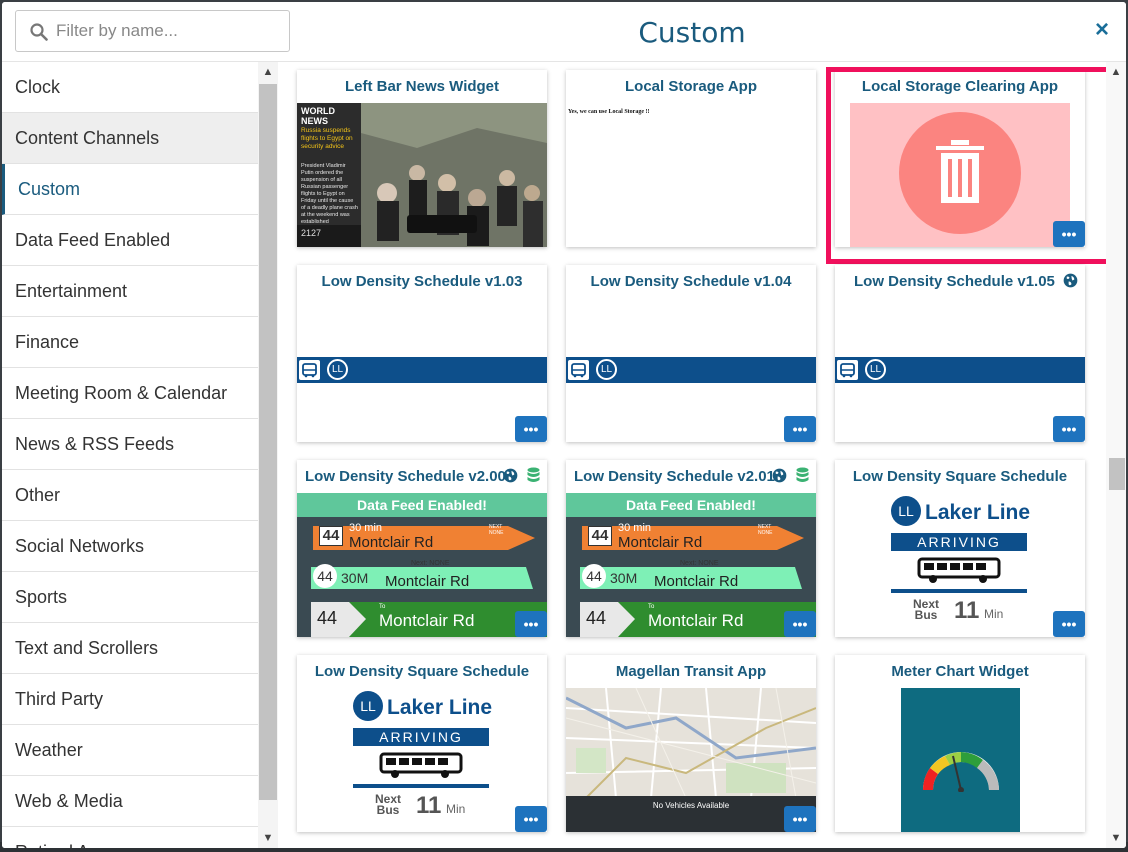 The height and width of the screenshot is (852, 1128). Describe the element at coordinates (130, 546) in the screenshot. I see `sidebar-item-social-networks: Social Networks` at that location.